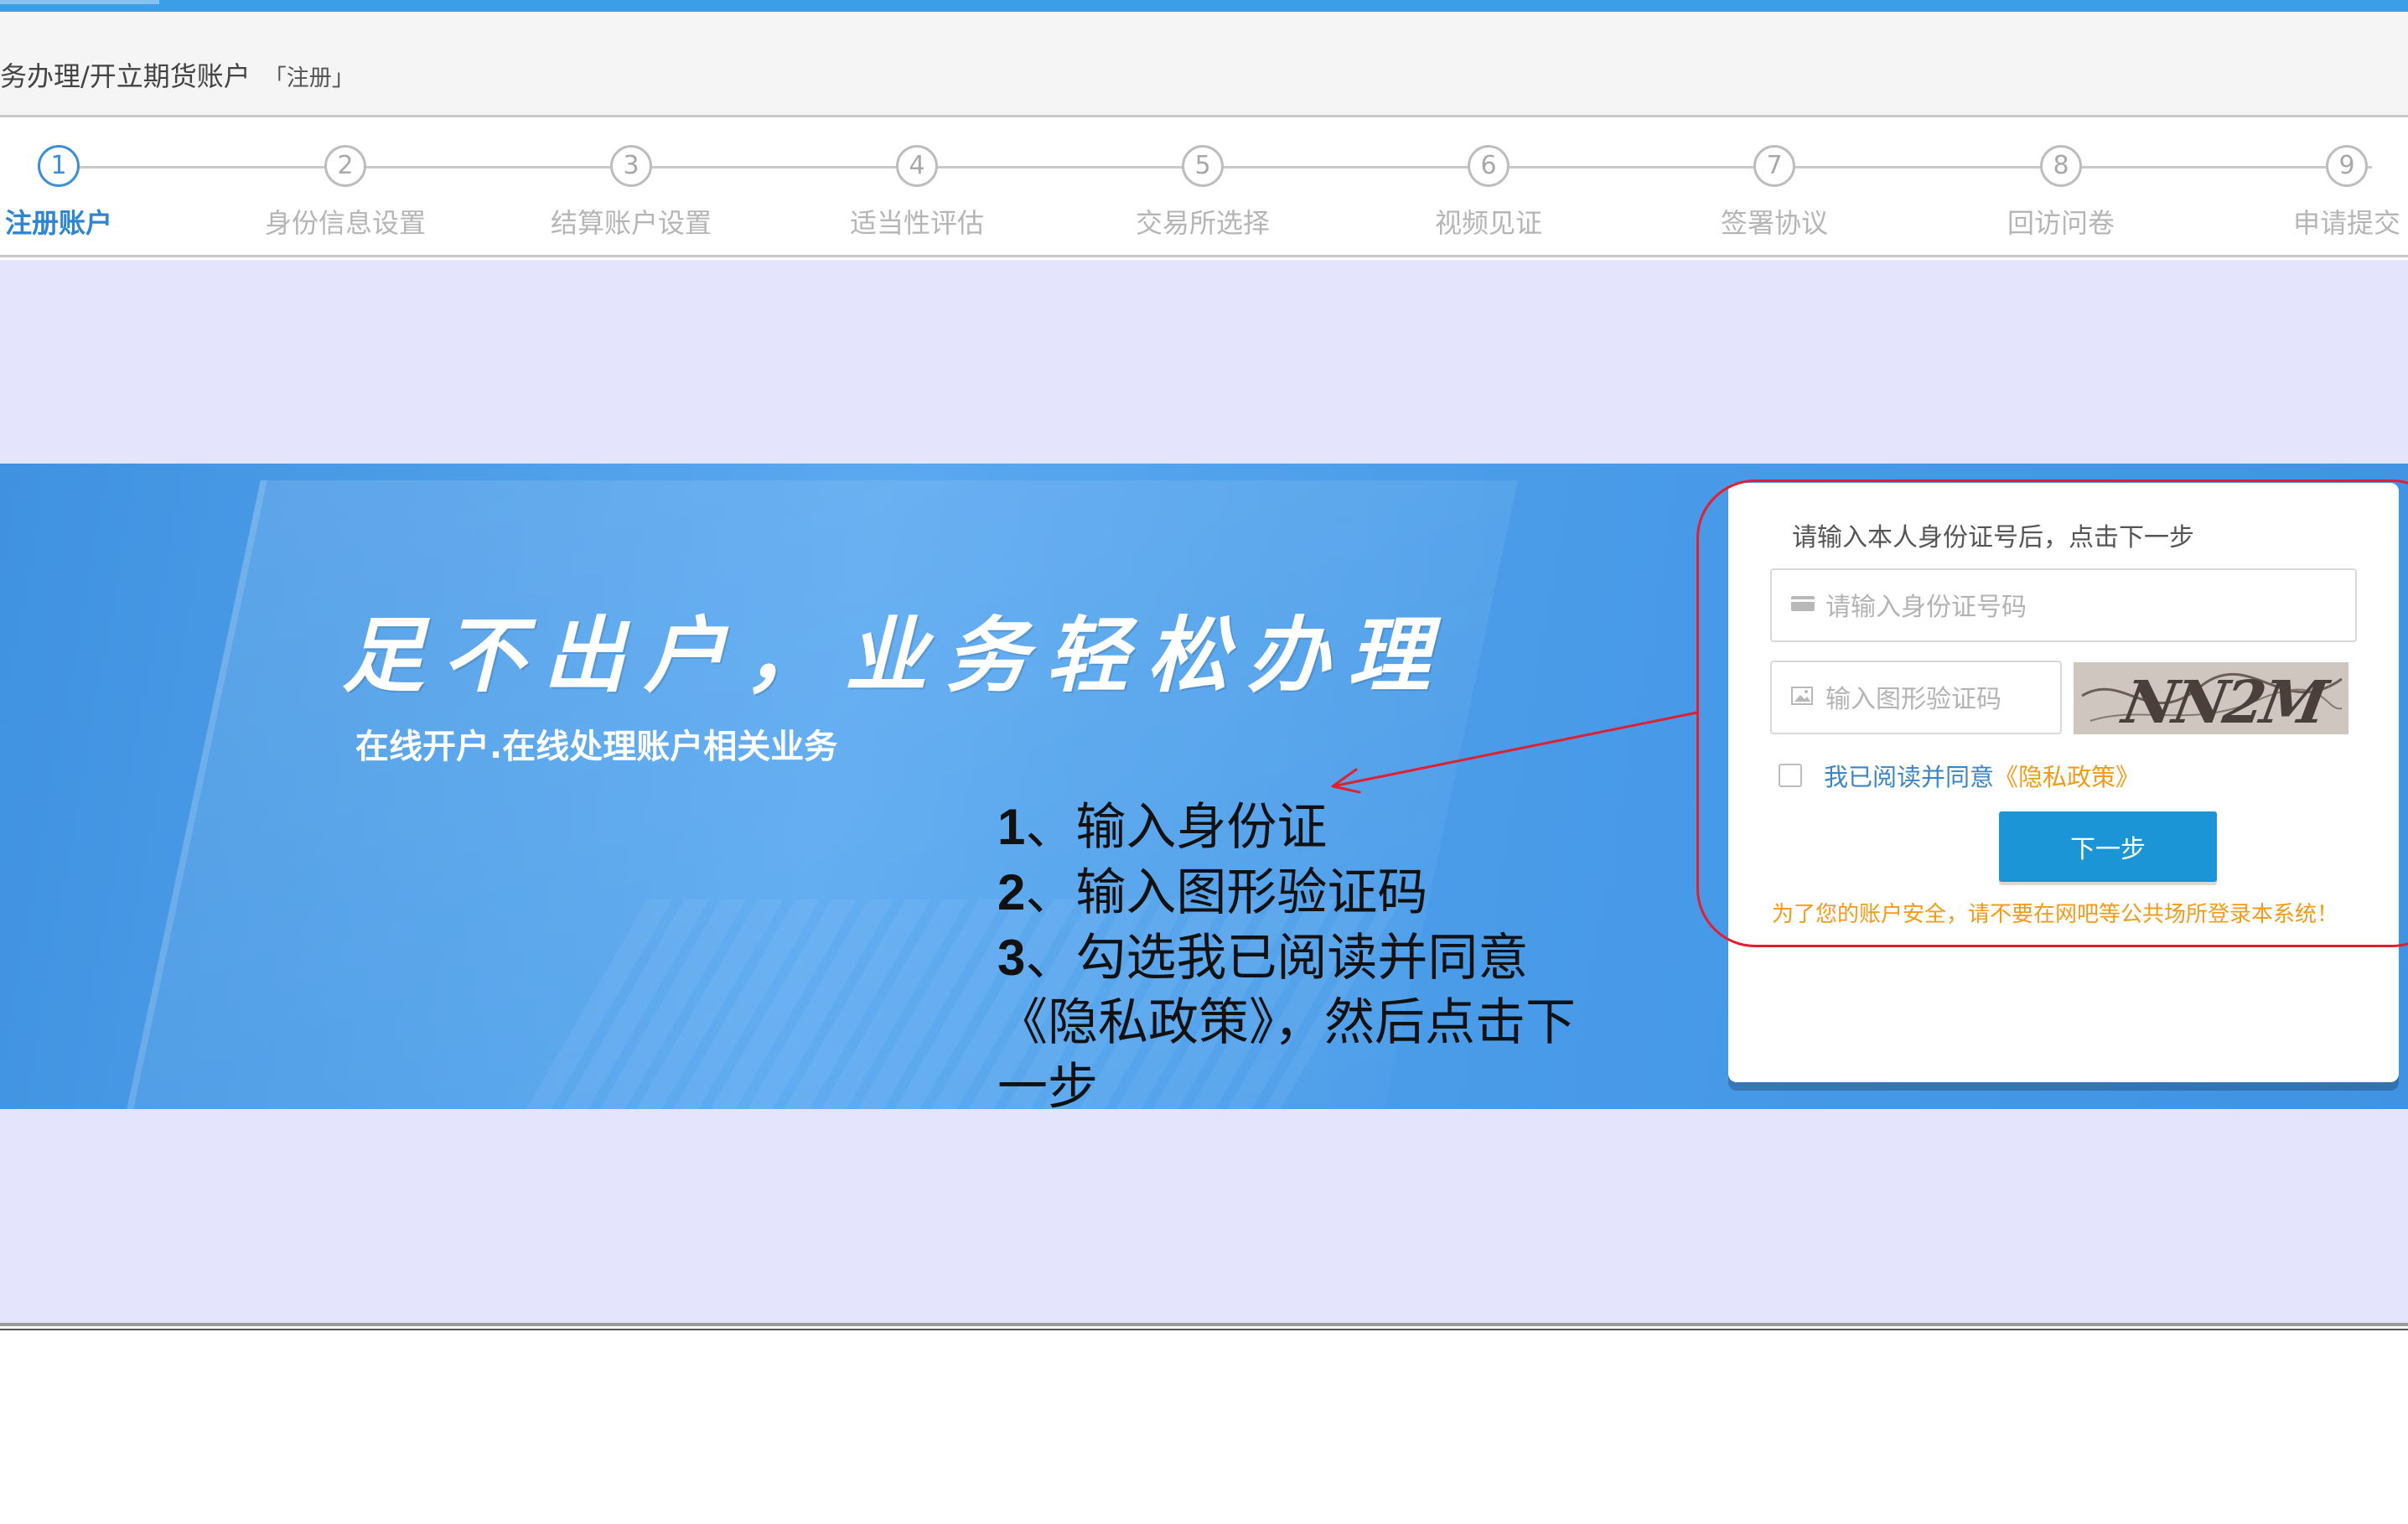  Describe the element at coordinates (916, 223) in the screenshot. I see `step-label: 适当性评估` at that location.